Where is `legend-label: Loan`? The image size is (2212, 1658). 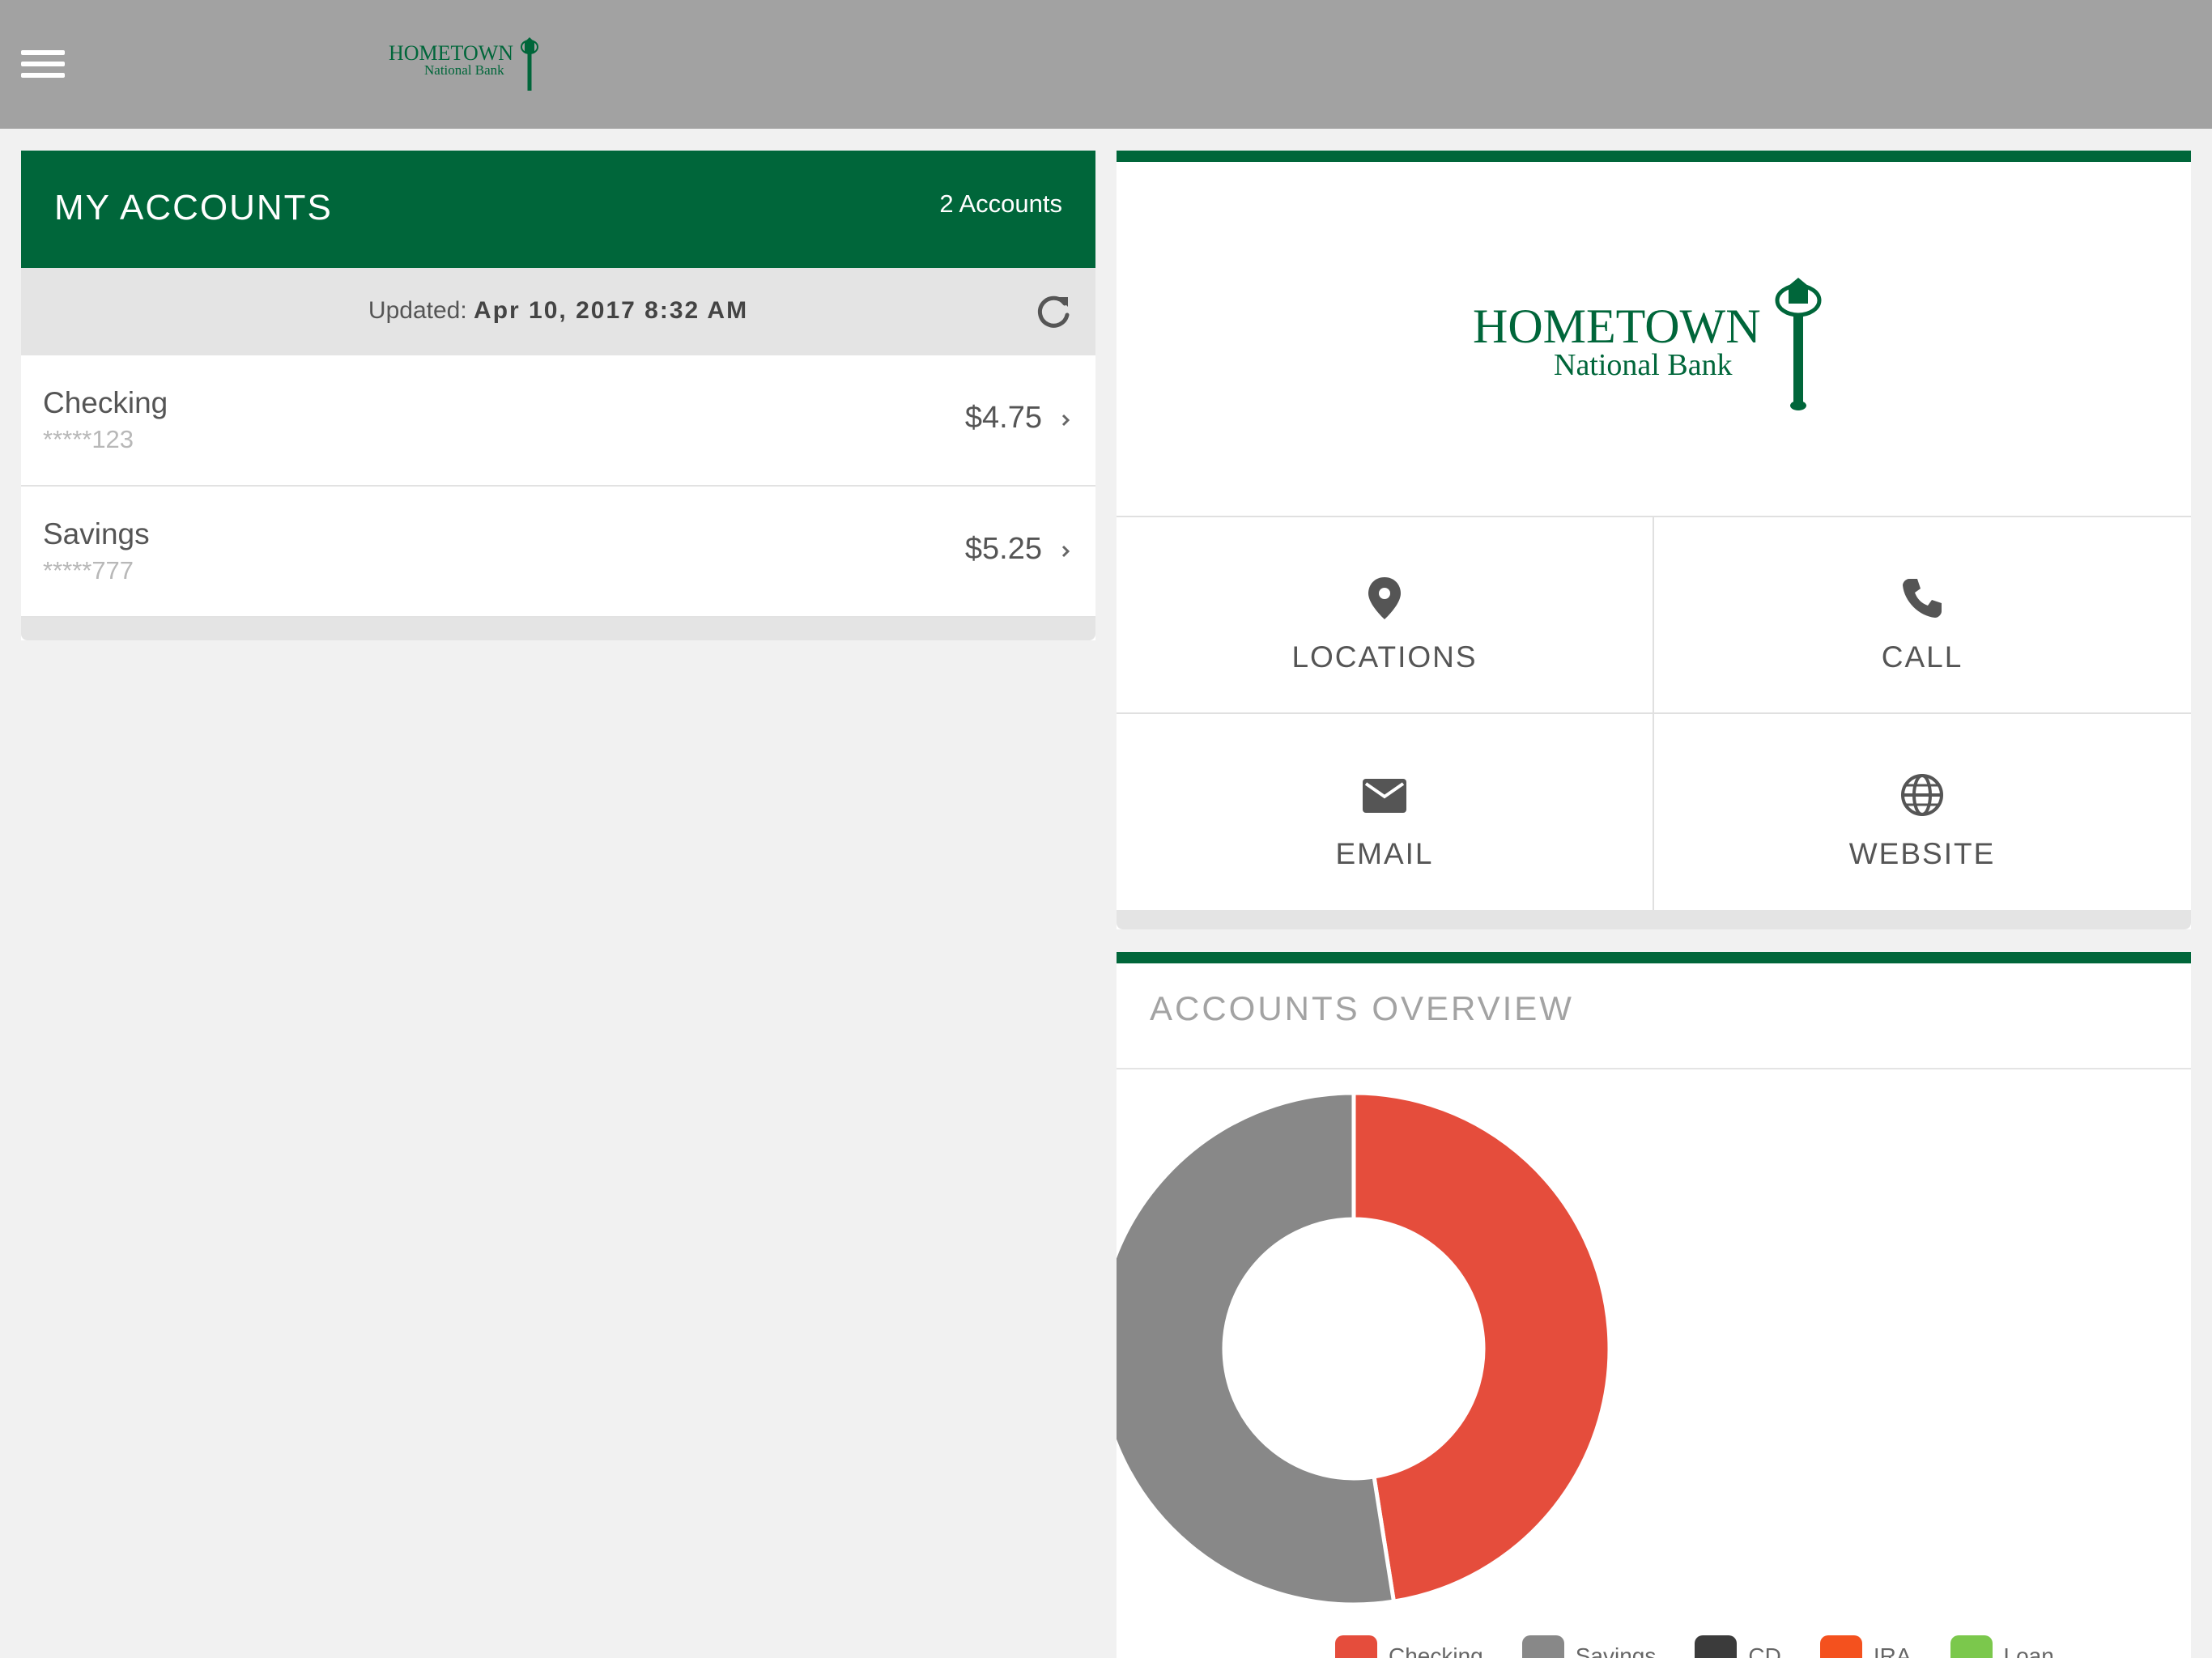
legend-label: Loan is located at coordinates (2029, 1650).